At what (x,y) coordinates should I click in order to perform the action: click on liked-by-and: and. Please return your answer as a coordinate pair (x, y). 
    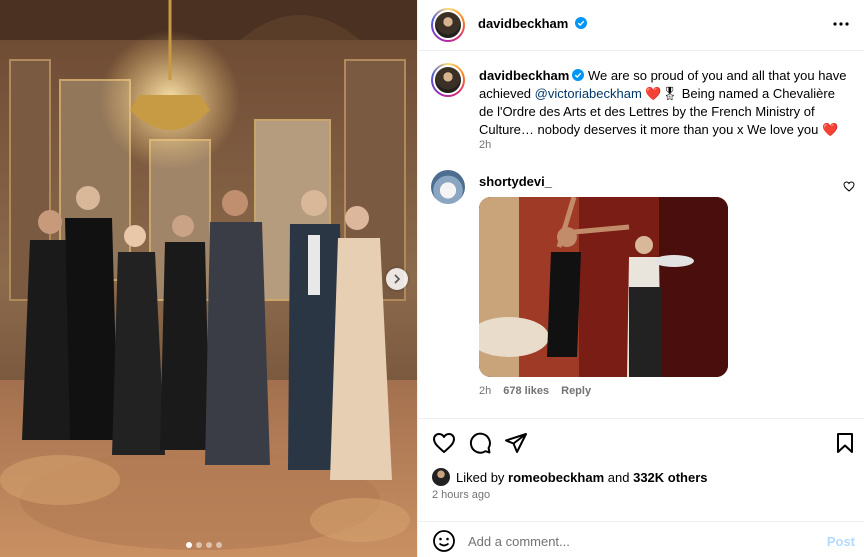
    Looking at the image, I should click on (618, 477).